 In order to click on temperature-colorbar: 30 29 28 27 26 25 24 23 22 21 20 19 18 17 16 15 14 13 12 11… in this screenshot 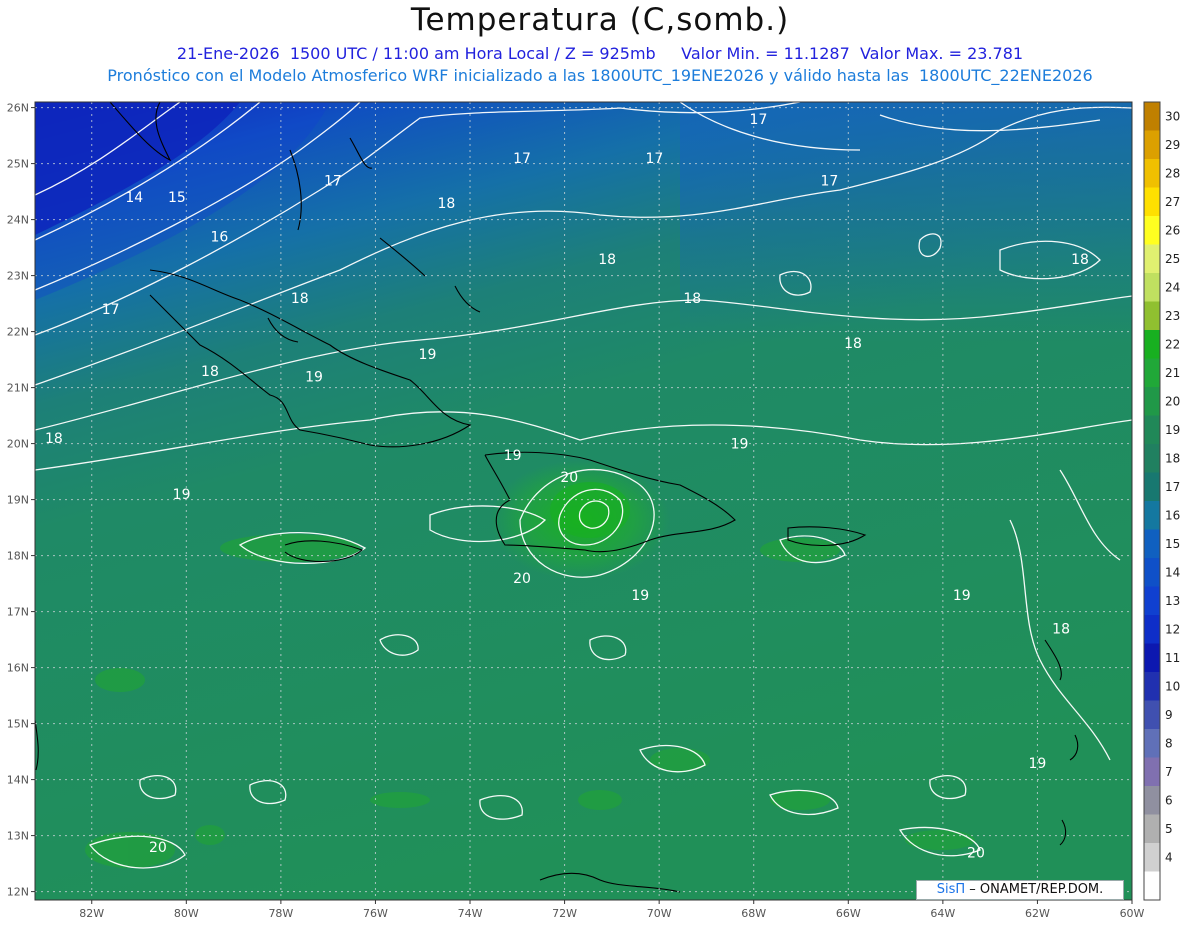, I will do `click(1161, 501)`.